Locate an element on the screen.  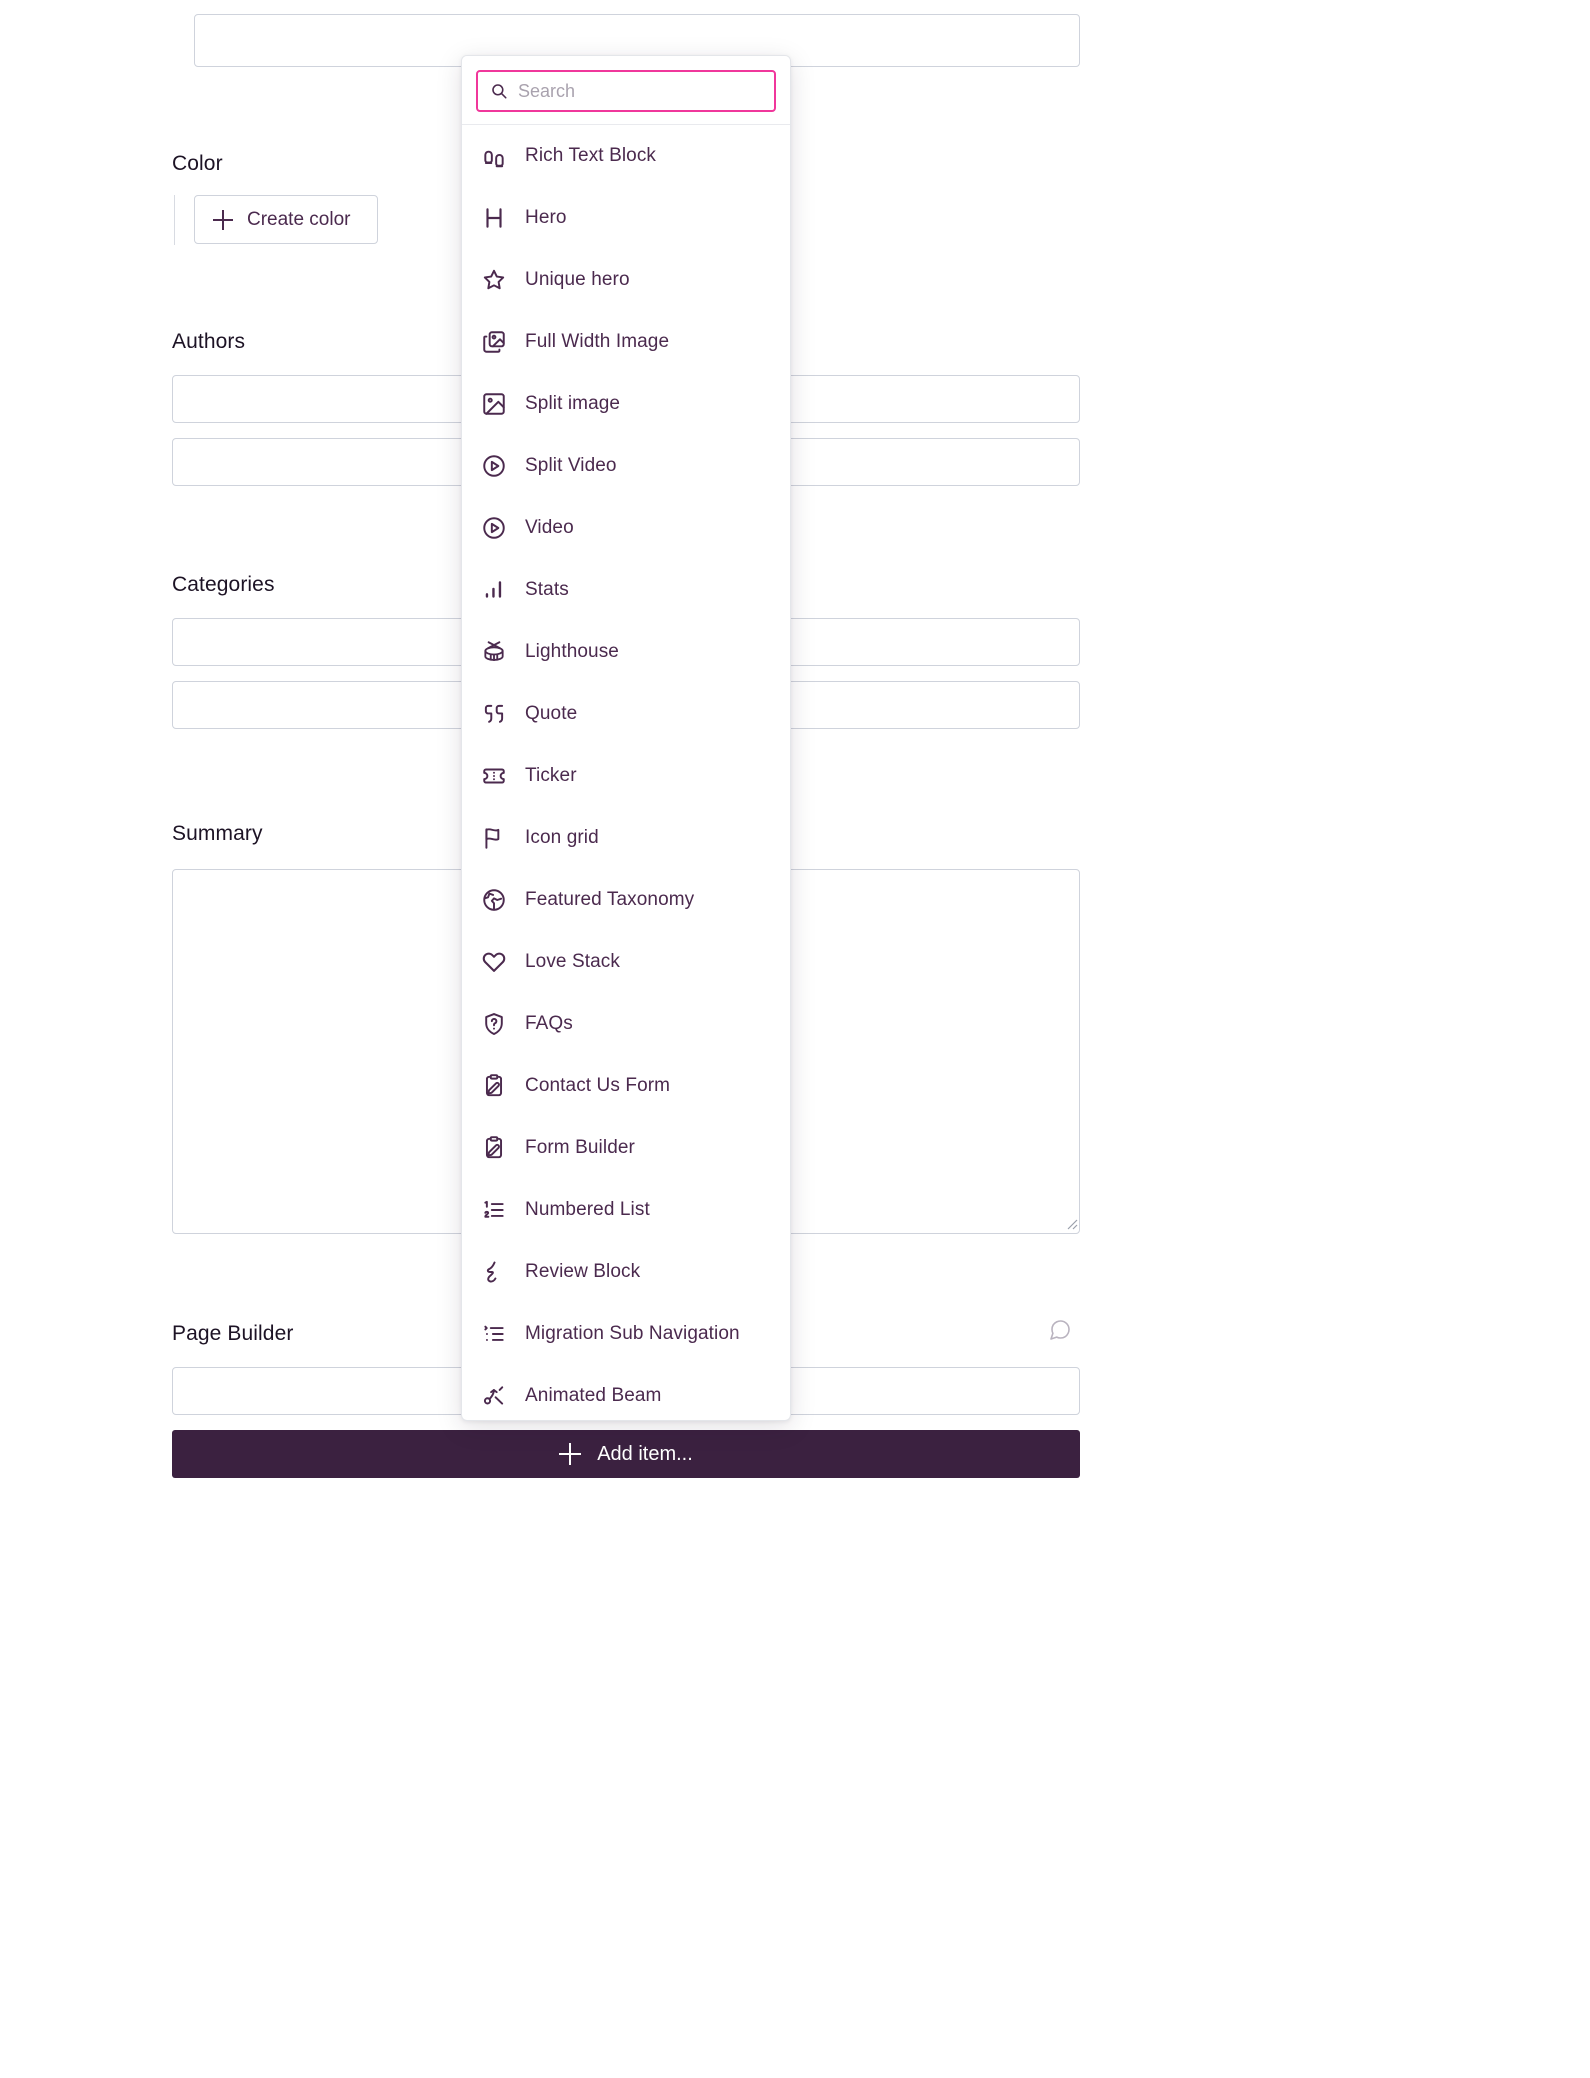
images-stack-icon is located at coordinates (494, 342).